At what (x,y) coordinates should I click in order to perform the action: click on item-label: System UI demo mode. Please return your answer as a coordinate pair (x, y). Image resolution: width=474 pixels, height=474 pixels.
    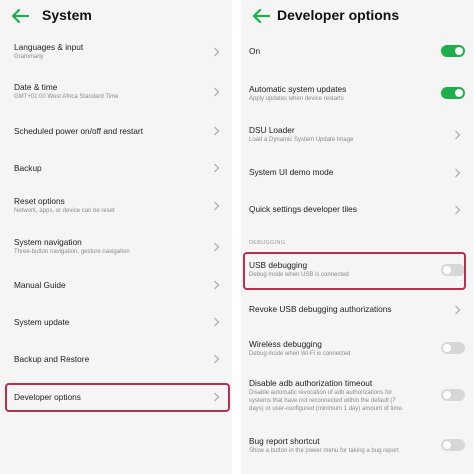
    Looking at the image, I should click on (291, 172).